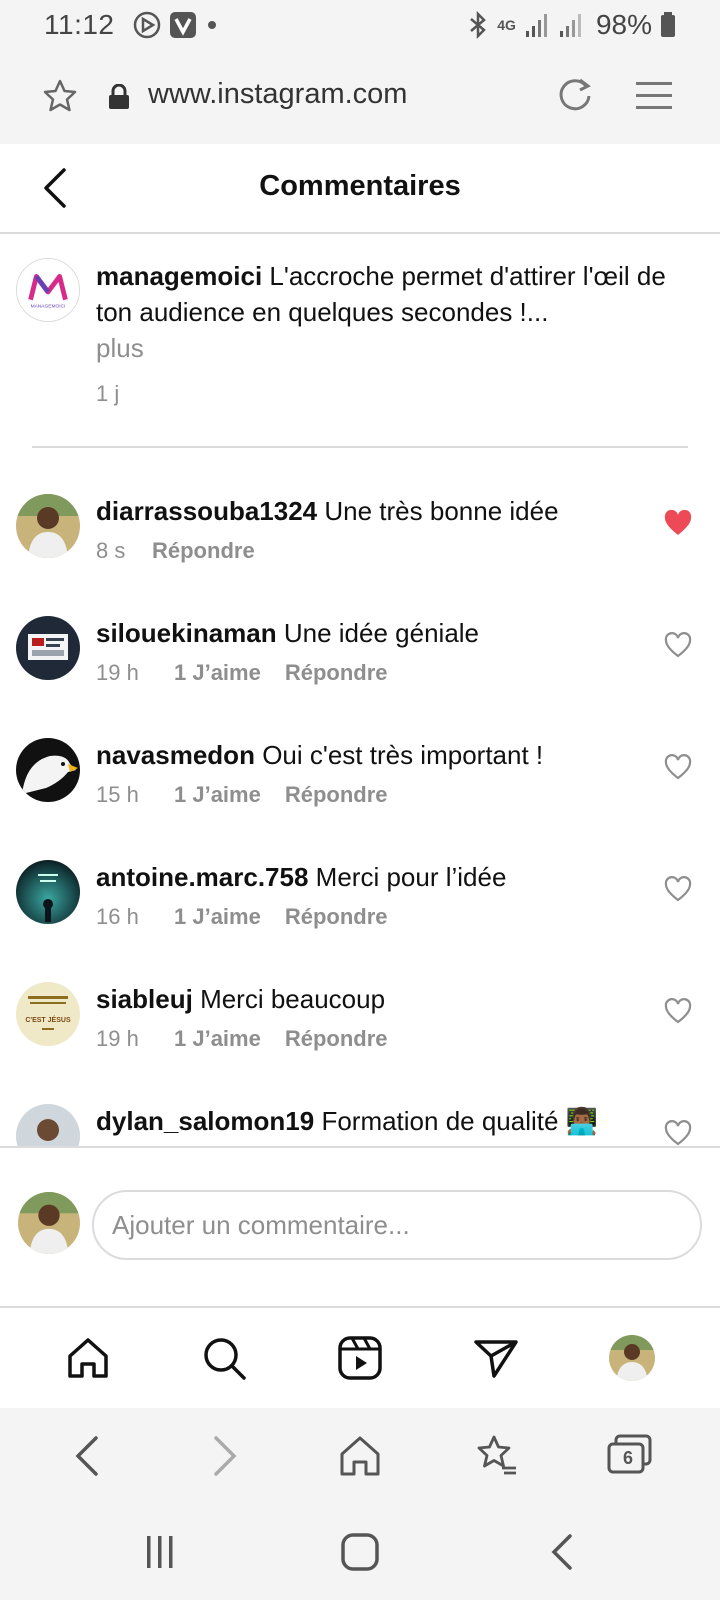  Describe the element at coordinates (175, 755) in the screenshot. I see `comment-username: navasmedon` at that location.